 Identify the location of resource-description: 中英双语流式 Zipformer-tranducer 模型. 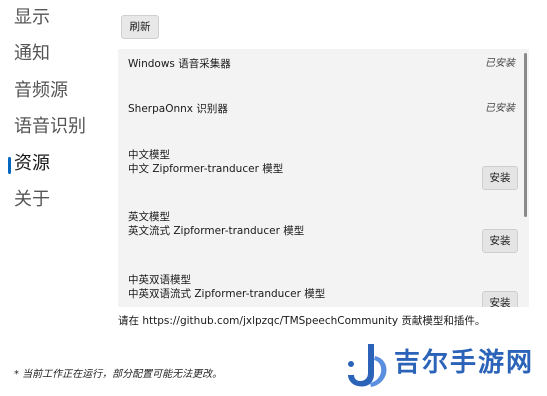
(227, 294).